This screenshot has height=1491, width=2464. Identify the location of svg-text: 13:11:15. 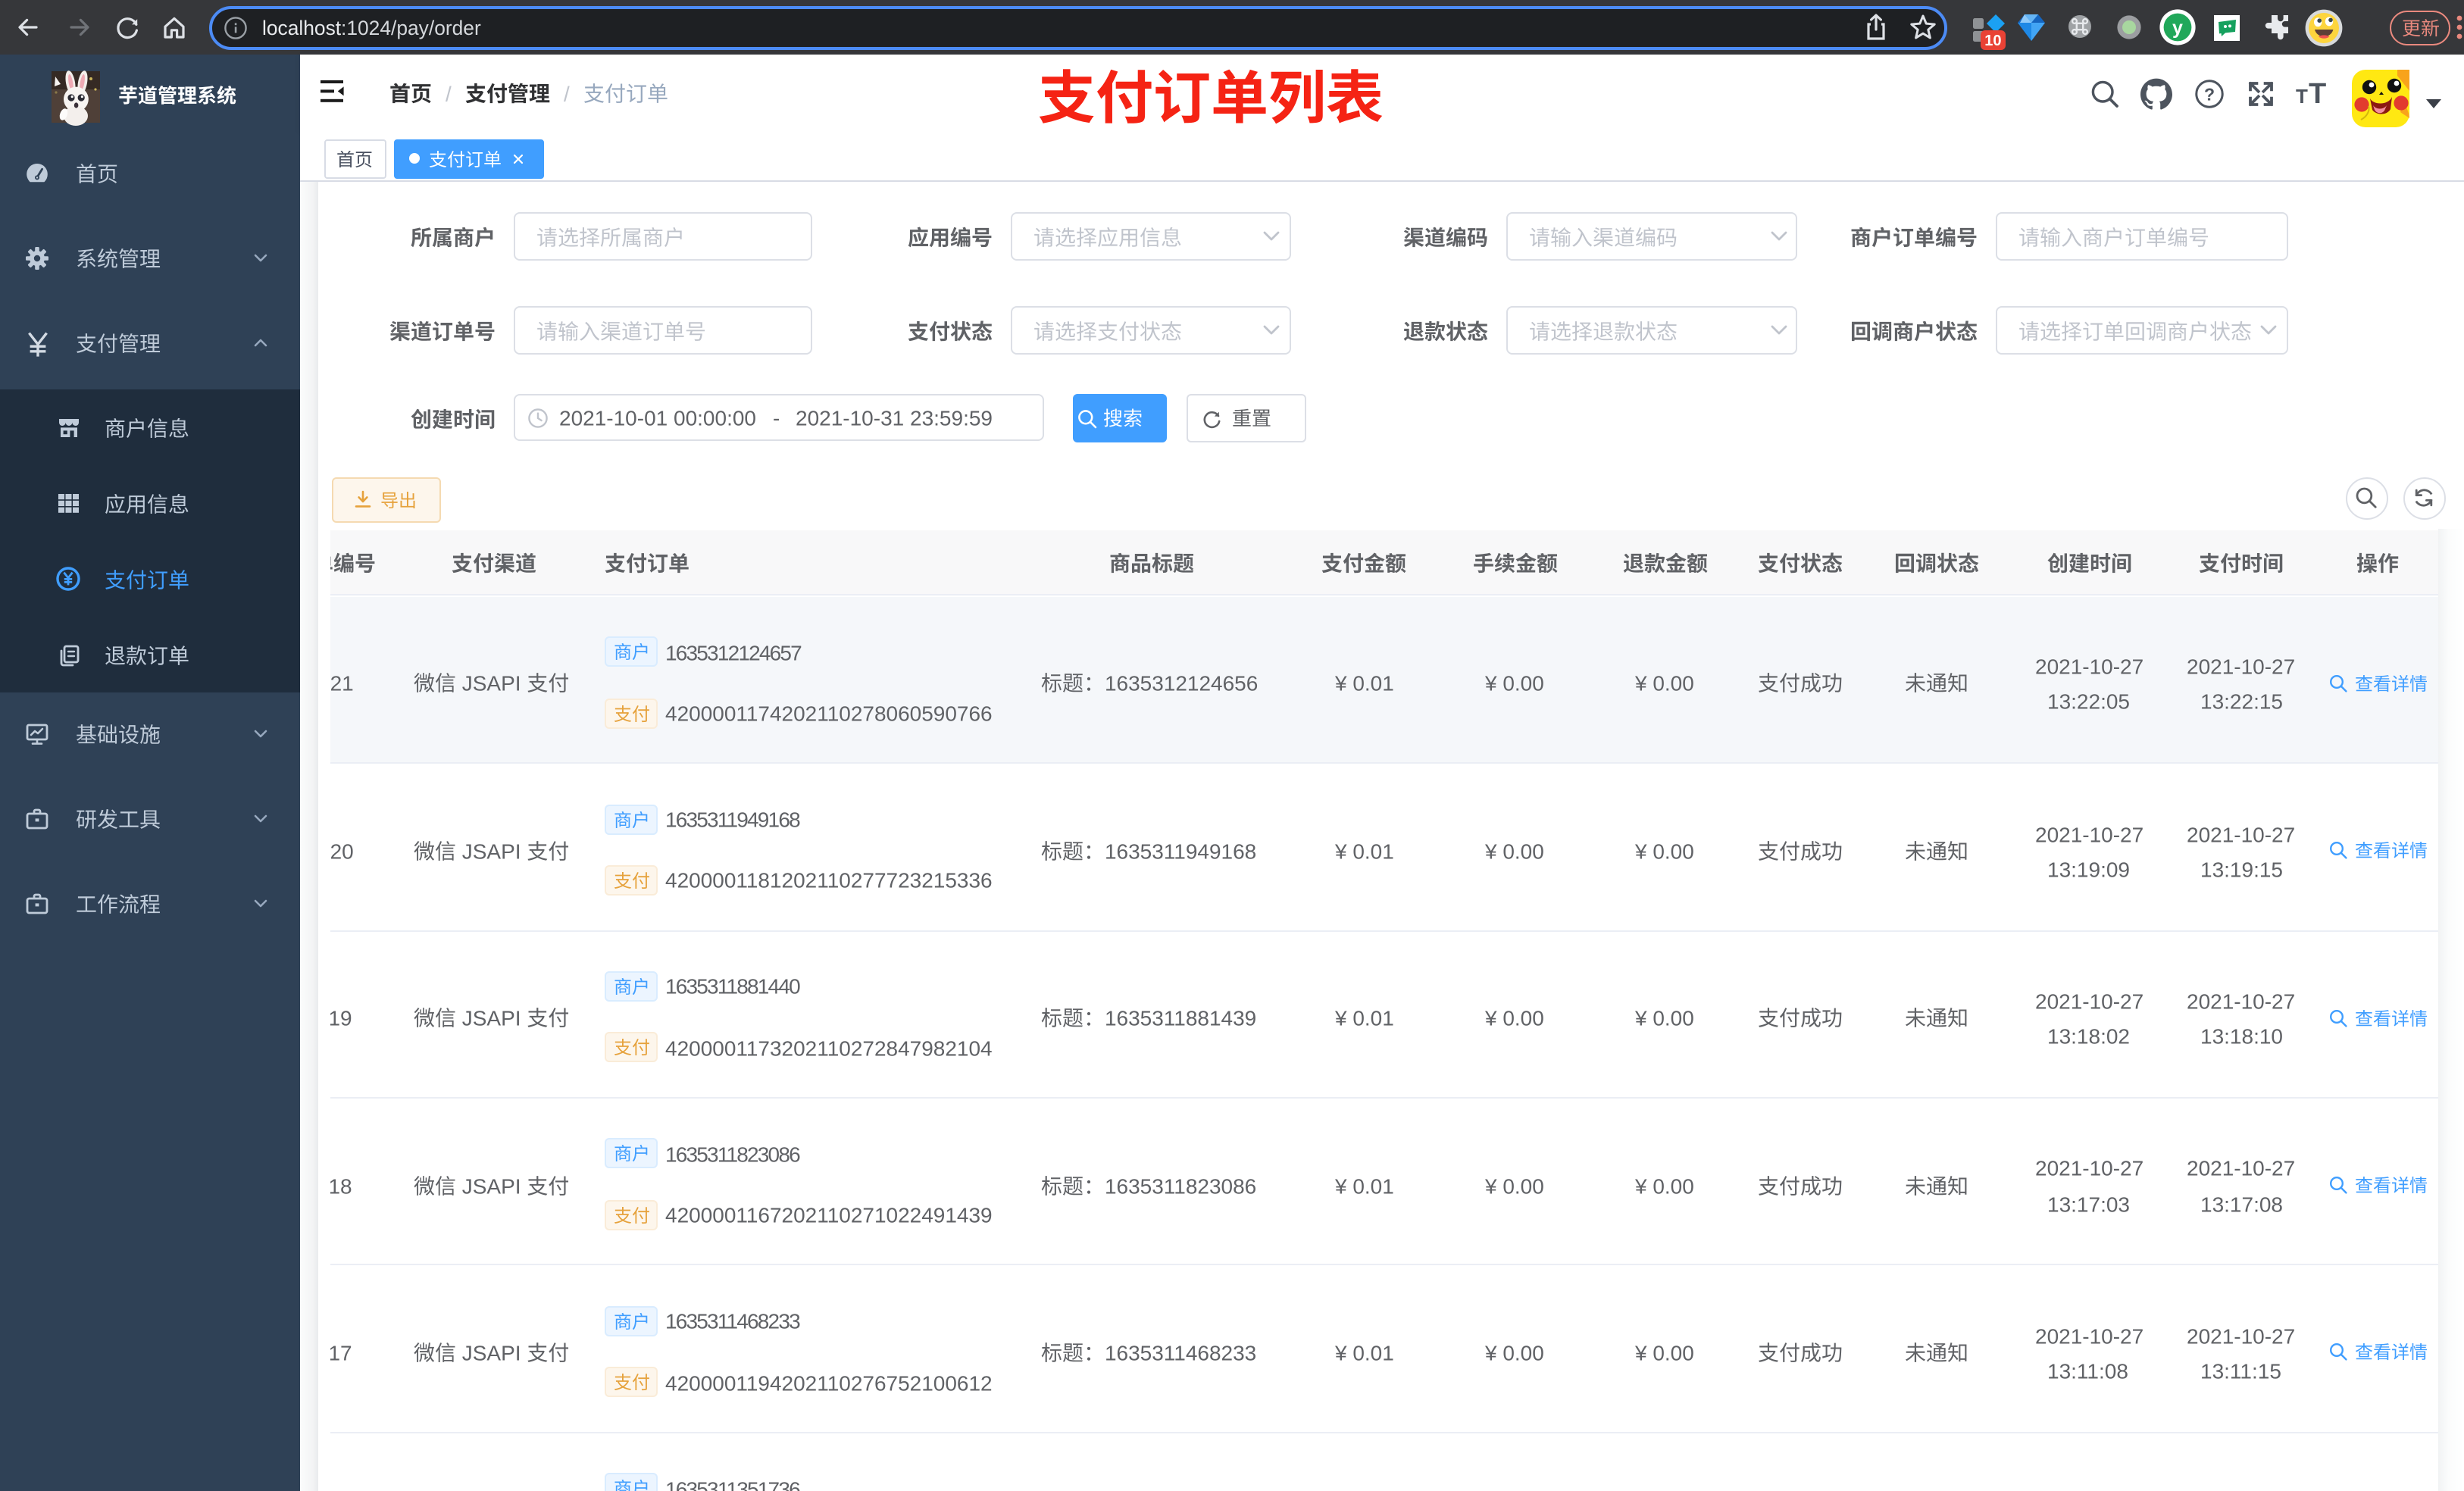
(2240, 1371).